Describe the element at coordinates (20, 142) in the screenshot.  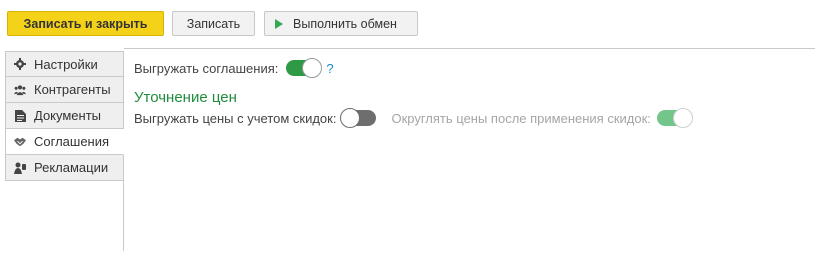
I see `handshake-icon` at that location.